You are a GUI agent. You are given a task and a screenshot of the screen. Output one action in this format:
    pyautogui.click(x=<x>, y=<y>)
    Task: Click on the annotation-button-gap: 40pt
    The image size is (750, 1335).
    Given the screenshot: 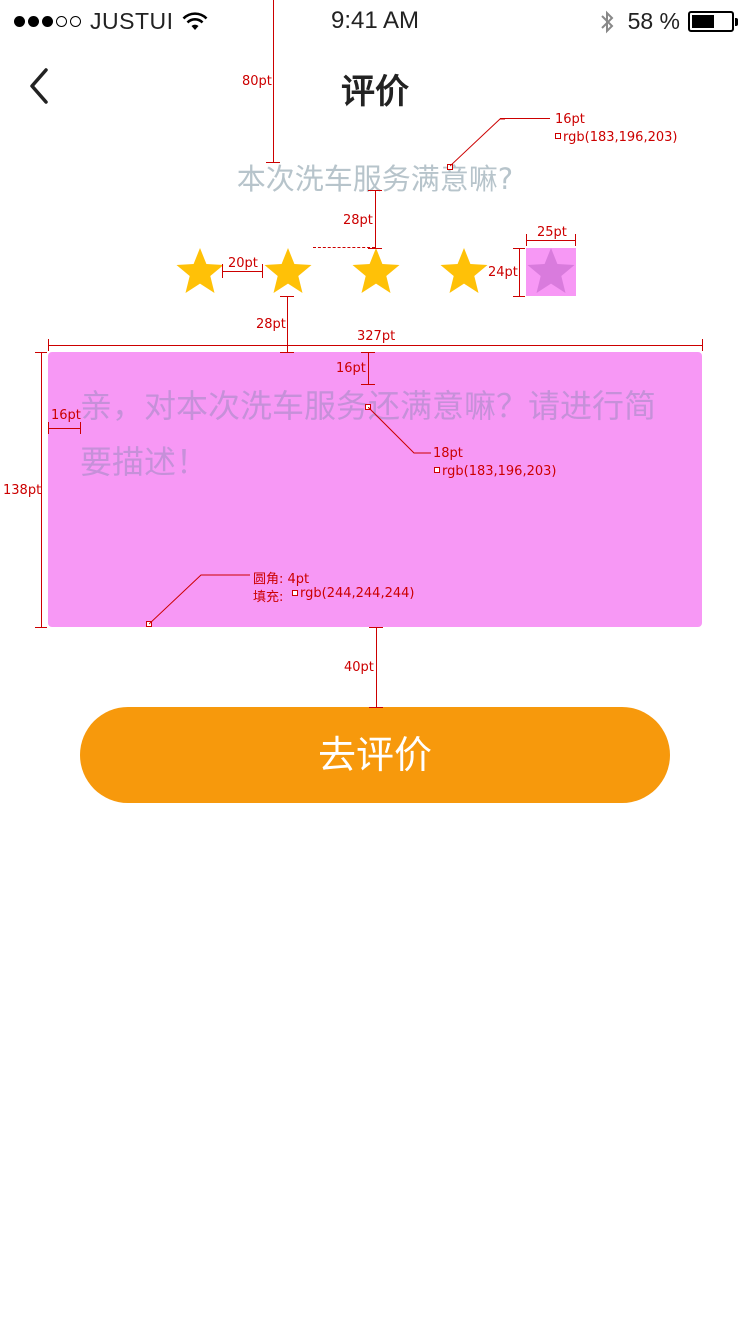 What is the action you would take?
    pyautogui.click(x=359, y=667)
    